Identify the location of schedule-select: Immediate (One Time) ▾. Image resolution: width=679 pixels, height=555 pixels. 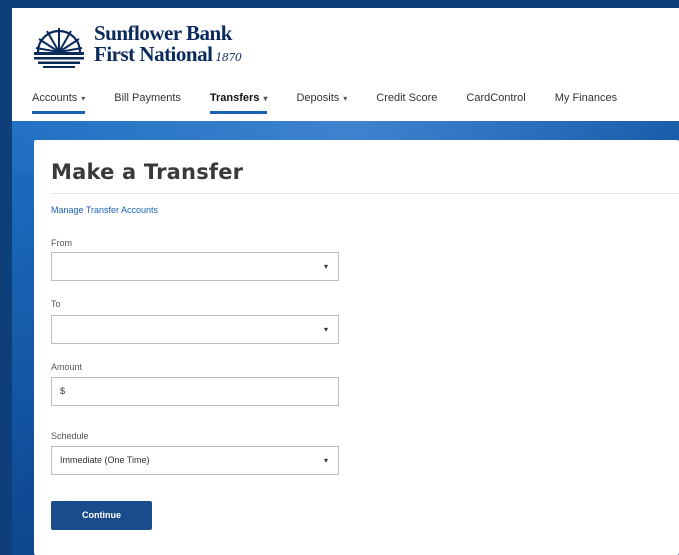
(195, 460).